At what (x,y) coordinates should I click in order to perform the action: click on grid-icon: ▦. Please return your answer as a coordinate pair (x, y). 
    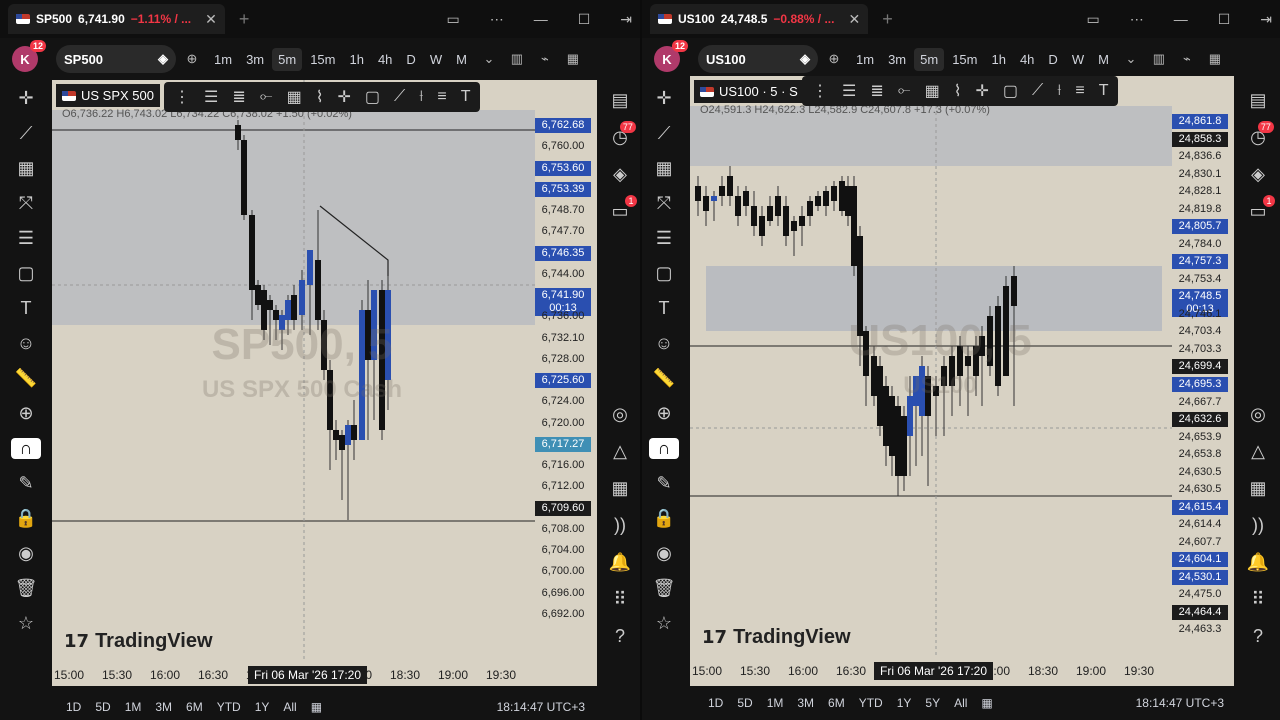
    Looking at the image, I should click on (932, 91).